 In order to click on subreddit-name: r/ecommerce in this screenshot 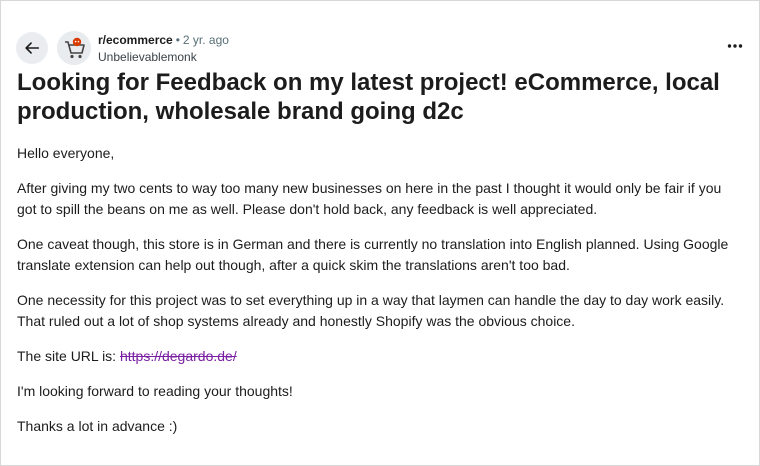, I will do `click(135, 40)`.